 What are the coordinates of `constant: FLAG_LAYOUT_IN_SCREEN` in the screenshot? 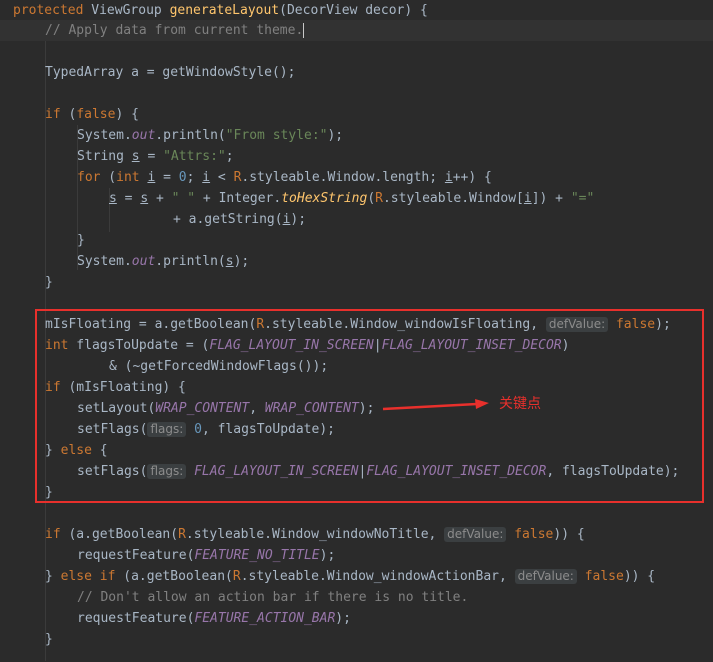 It's located at (291, 345).